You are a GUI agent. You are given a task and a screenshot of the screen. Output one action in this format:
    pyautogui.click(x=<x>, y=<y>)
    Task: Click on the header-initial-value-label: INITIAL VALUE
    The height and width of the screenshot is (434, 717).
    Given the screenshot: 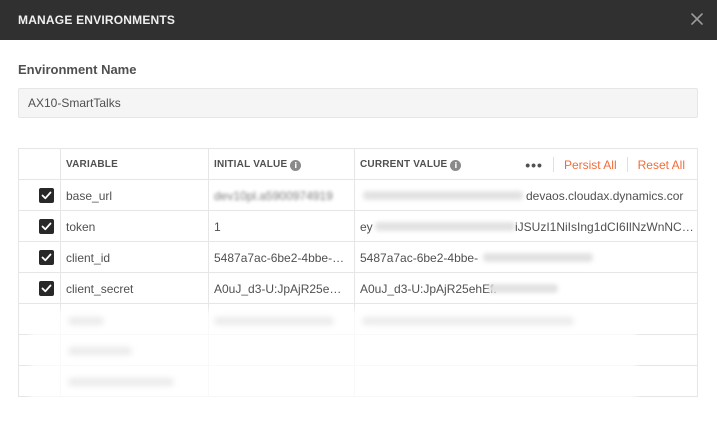 What is the action you would take?
    pyautogui.click(x=251, y=164)
    